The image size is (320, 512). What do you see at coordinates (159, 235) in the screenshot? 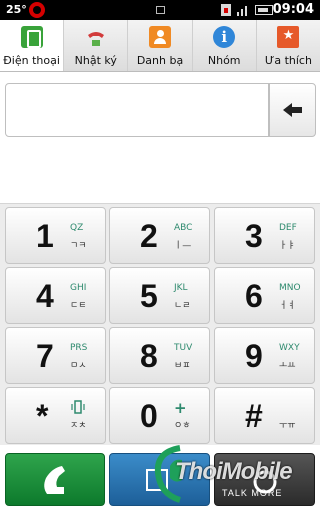
I see `key-2: 2 ABC ㅣ—` at bounding box center [159, 235].